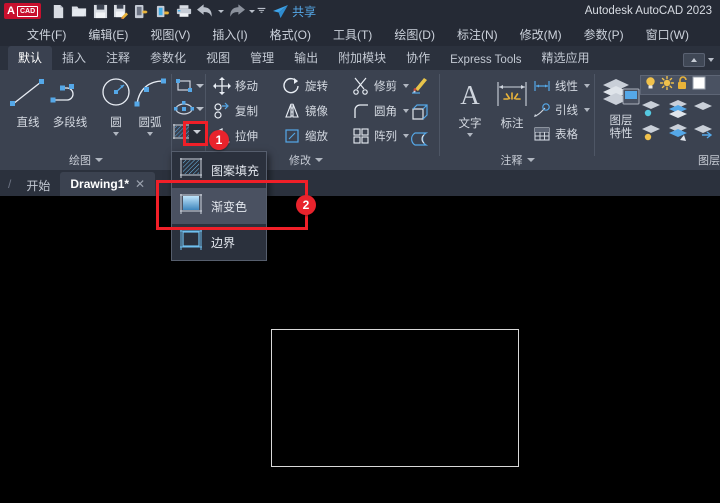  I want to click on panel-annotation-title: 注释, so click(517, 160).